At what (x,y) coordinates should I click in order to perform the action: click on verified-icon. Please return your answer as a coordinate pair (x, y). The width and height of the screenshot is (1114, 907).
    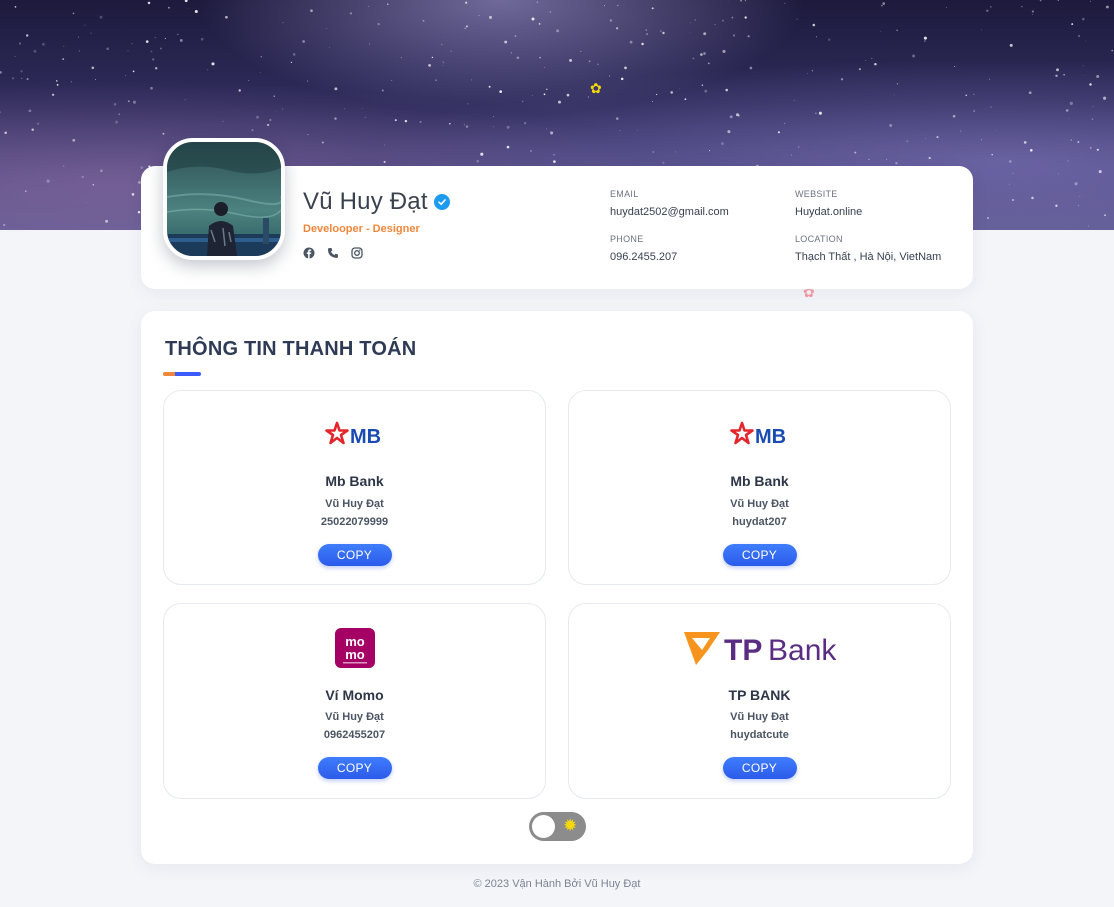
    Looking at the image, I should click on (441, 202).